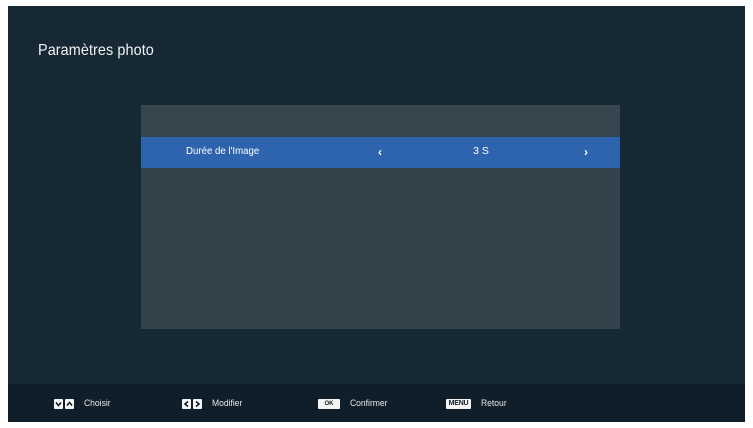 This screenshot has width=753, height=428. Describe the element at coordinates (586, 152) in the screenshot. I see `chevron-right-icon: ›` at that location.